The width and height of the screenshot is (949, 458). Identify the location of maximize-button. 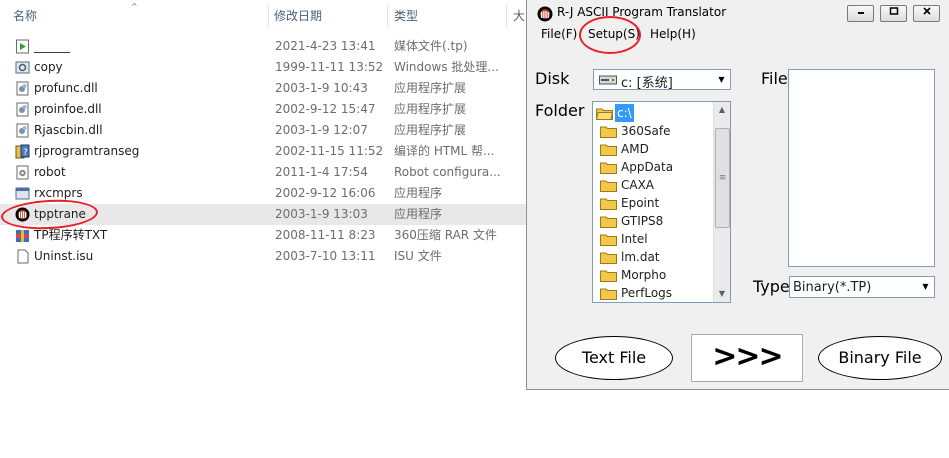
(893, 13).